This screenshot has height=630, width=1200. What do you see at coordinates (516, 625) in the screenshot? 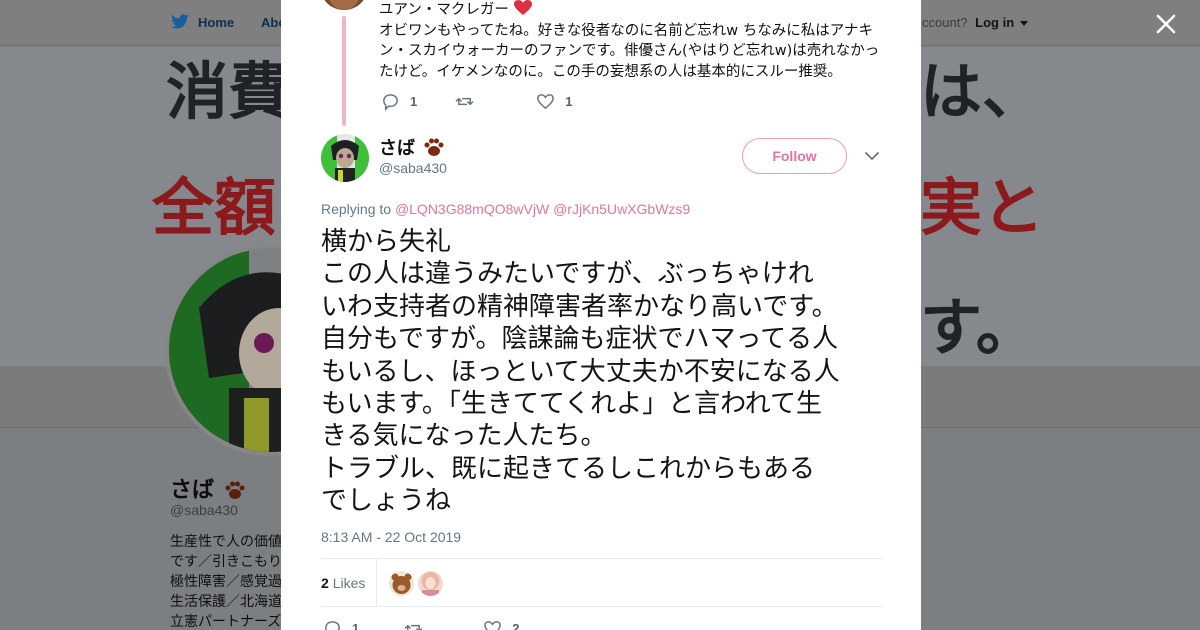
I see `like-count: 2` at bounding box center [516, 625].